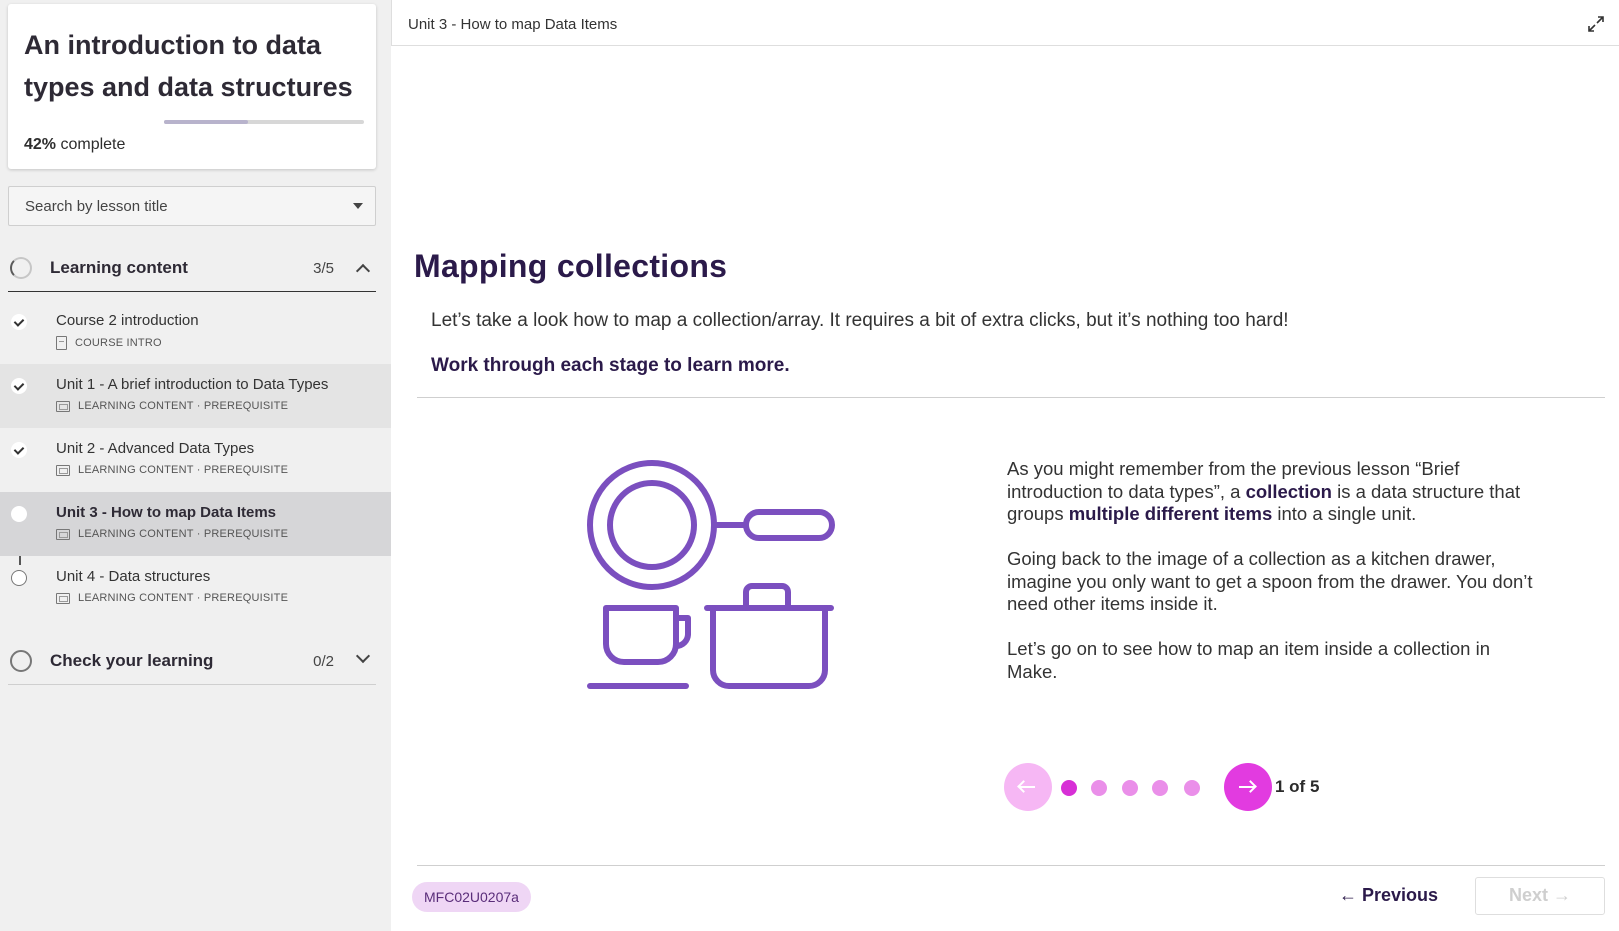  I want to click on incomplete-circle-icon, so click(19, 578).